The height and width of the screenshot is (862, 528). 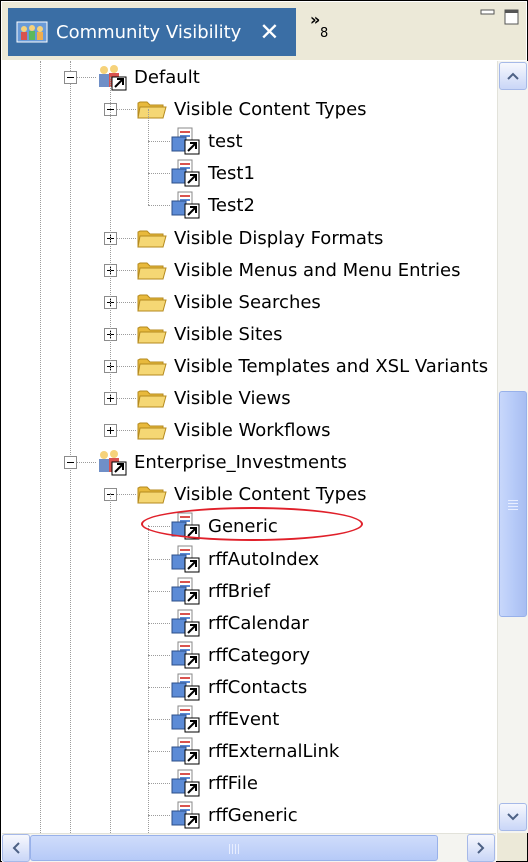 What do you see at coordinates (324, 33) in the screenshot?
I see `hidden-views-count: 8` at bounding box center [324, 33].